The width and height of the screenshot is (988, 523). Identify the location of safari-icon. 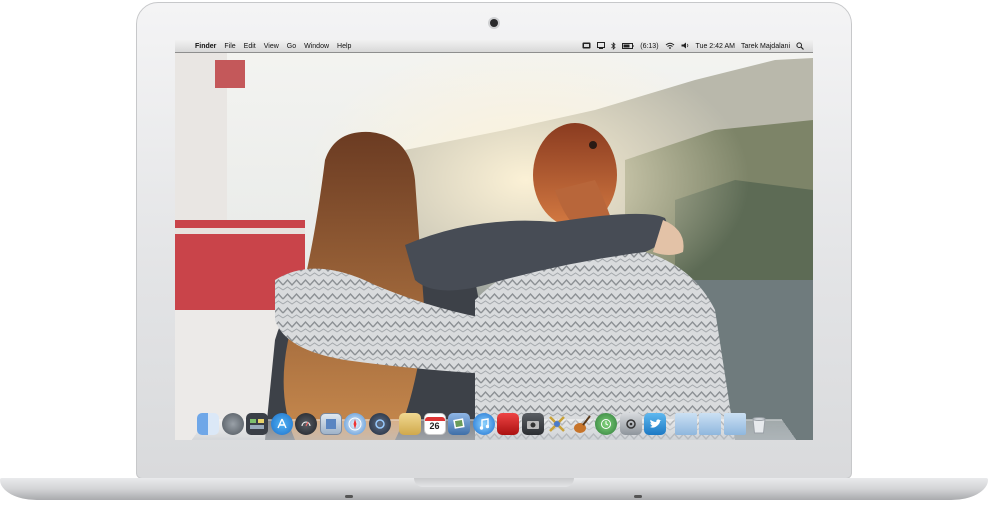
(355, 424).